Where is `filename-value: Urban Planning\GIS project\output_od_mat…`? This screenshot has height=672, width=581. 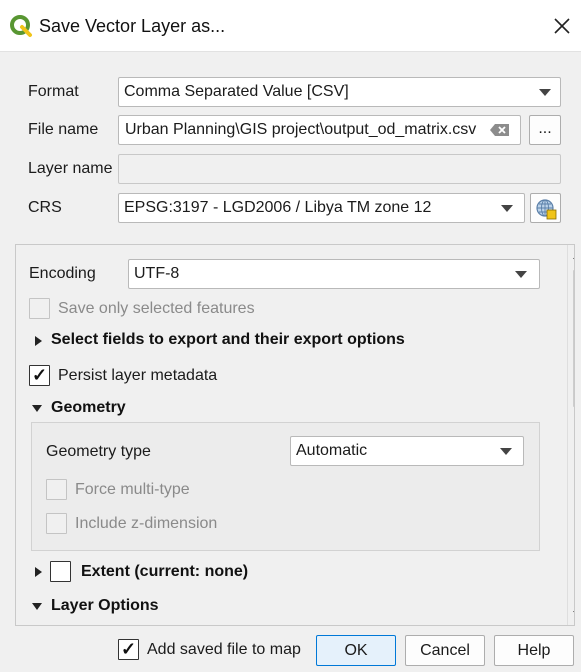
filename-value: Urban Planning\GIS project\output_od_mat… is located at coordinates (301, 129).